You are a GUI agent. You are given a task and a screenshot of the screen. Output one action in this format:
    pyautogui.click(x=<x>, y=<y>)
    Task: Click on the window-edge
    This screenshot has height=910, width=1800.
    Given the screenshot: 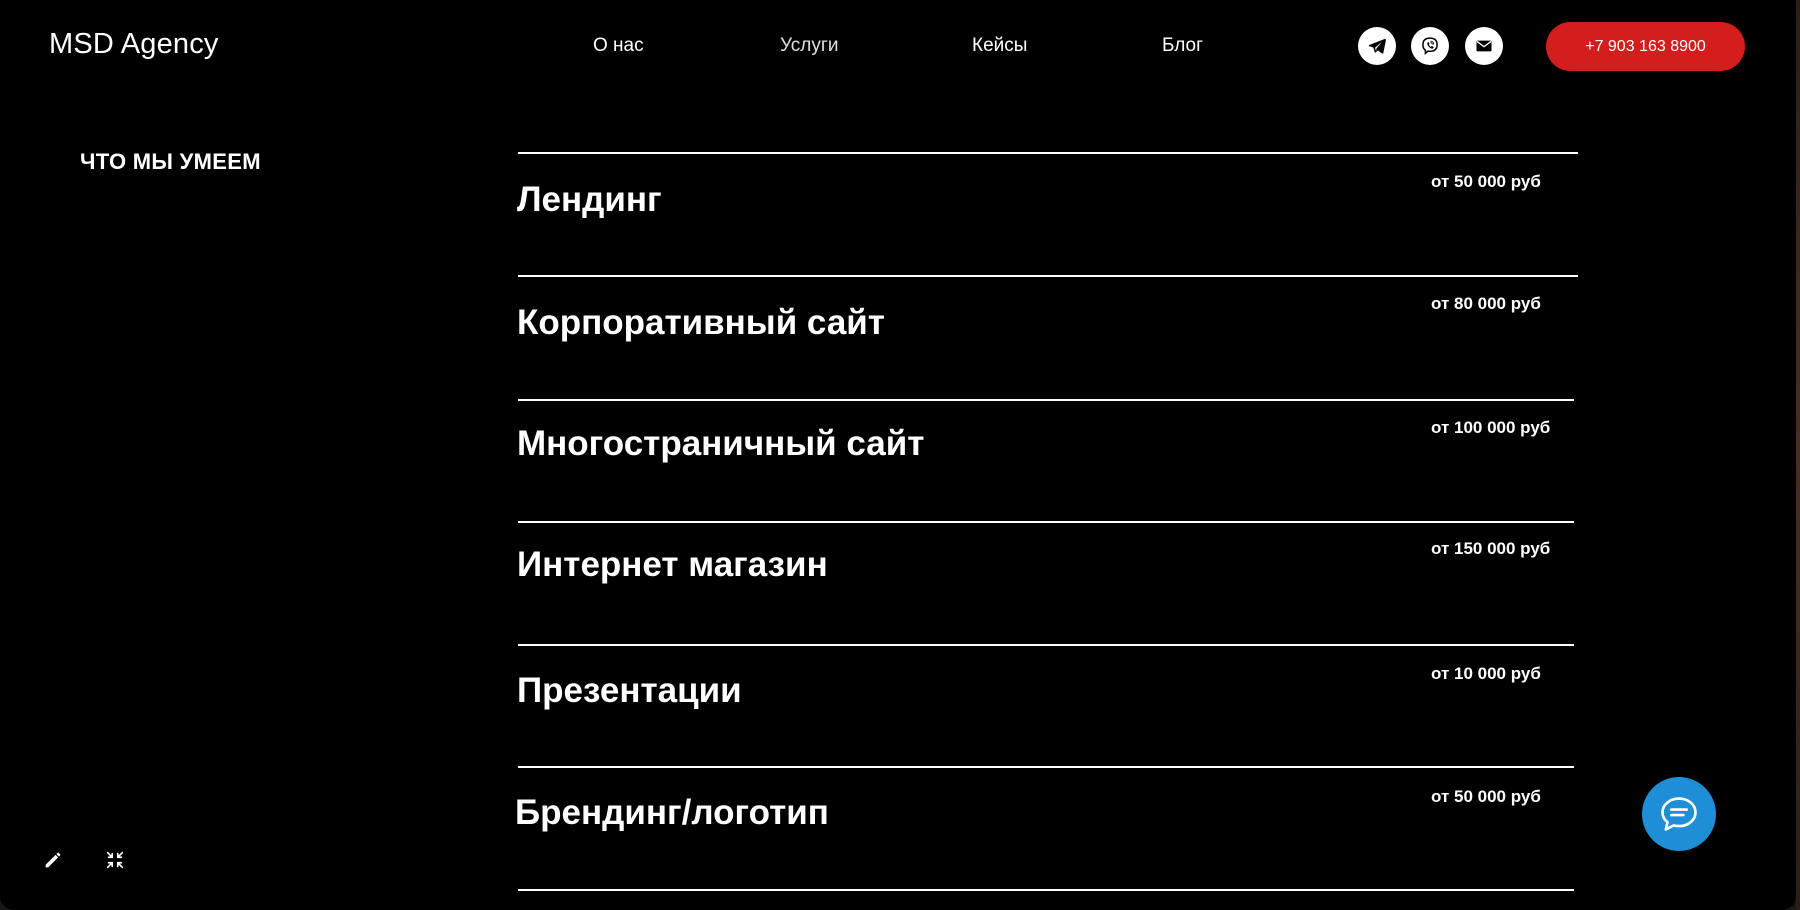 What is the action you would take?
    pyautogui.click(x=1798, y=455)
    